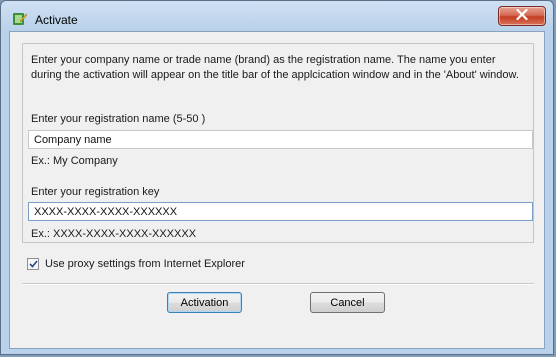 This screenshot has height=357, width=556. I want to click on close-button, so click(522, 16).